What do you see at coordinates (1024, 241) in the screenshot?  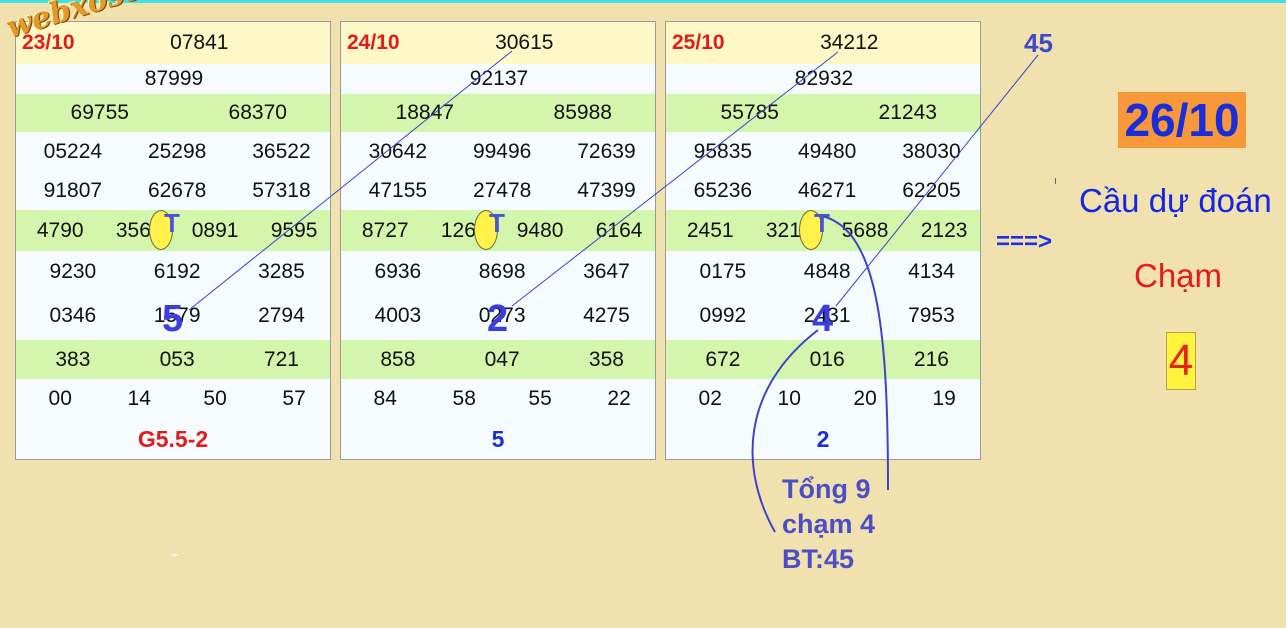 I see `arrow-indicator: ===>` at bounding box center [1024, 241].